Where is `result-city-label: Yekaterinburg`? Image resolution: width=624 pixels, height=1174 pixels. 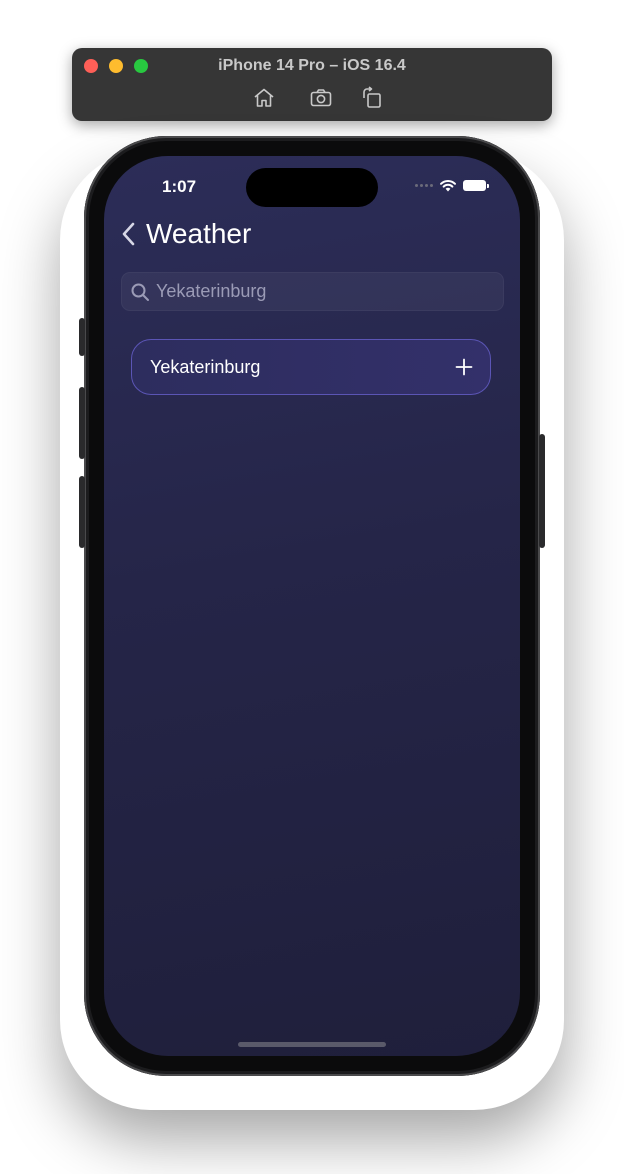
result-city-label: Yekaterinburg is located at coordinates (205, 367).